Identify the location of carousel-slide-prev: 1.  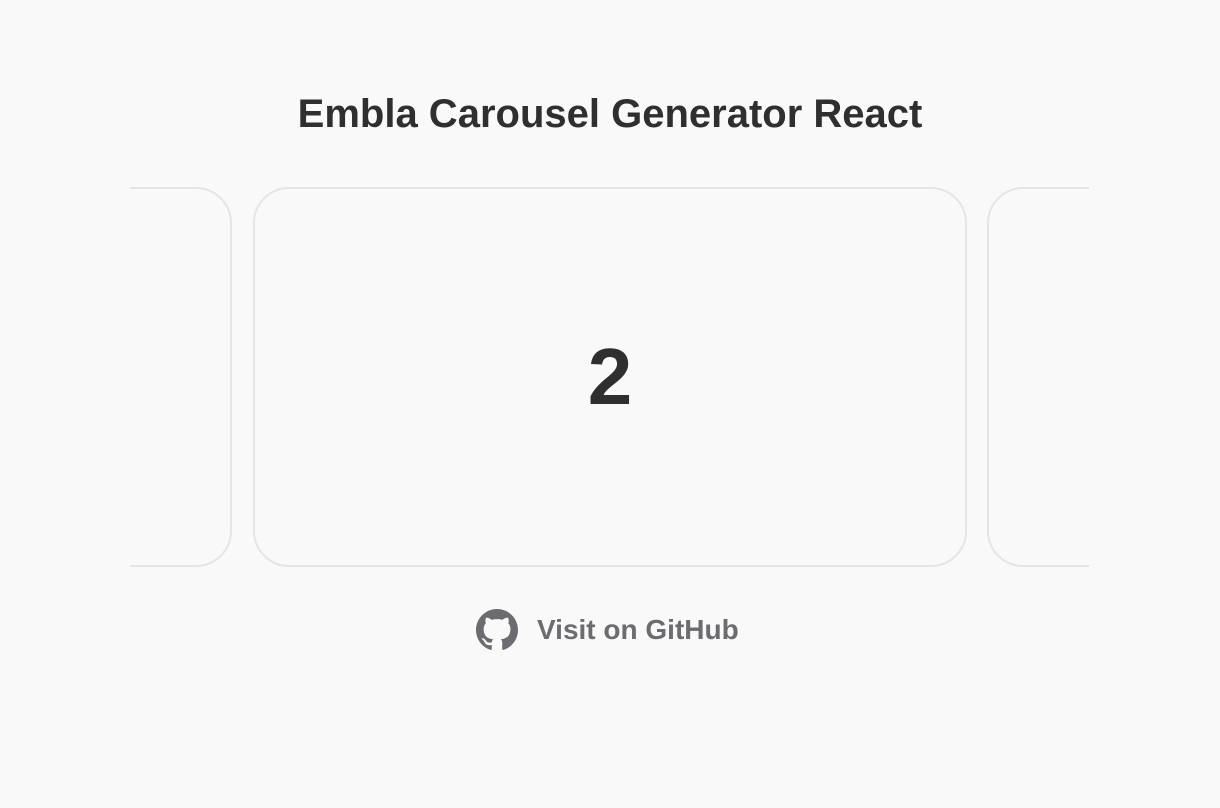
(181, 377).